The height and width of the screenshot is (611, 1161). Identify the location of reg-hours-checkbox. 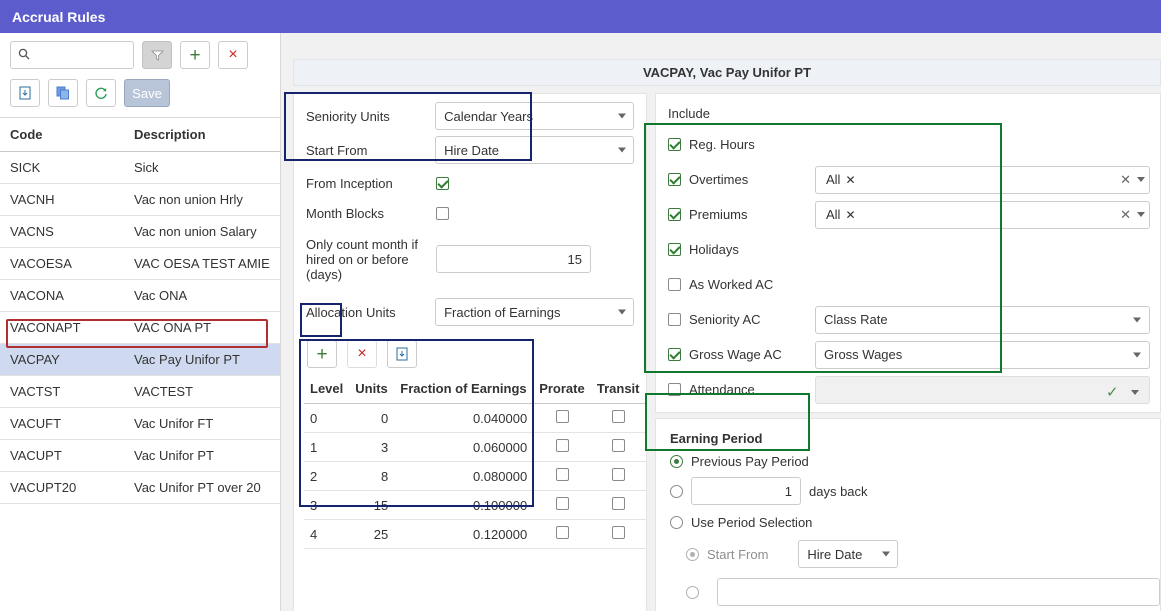
(674, 144).